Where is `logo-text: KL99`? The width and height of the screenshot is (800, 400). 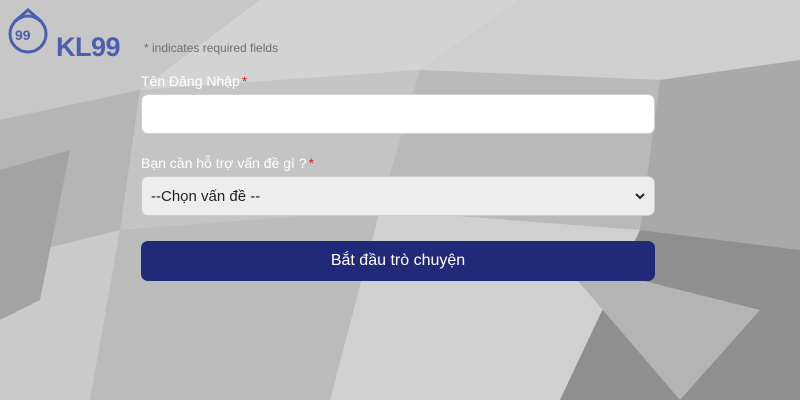 logo-text: KL99 is located at coordinates (88, 47).